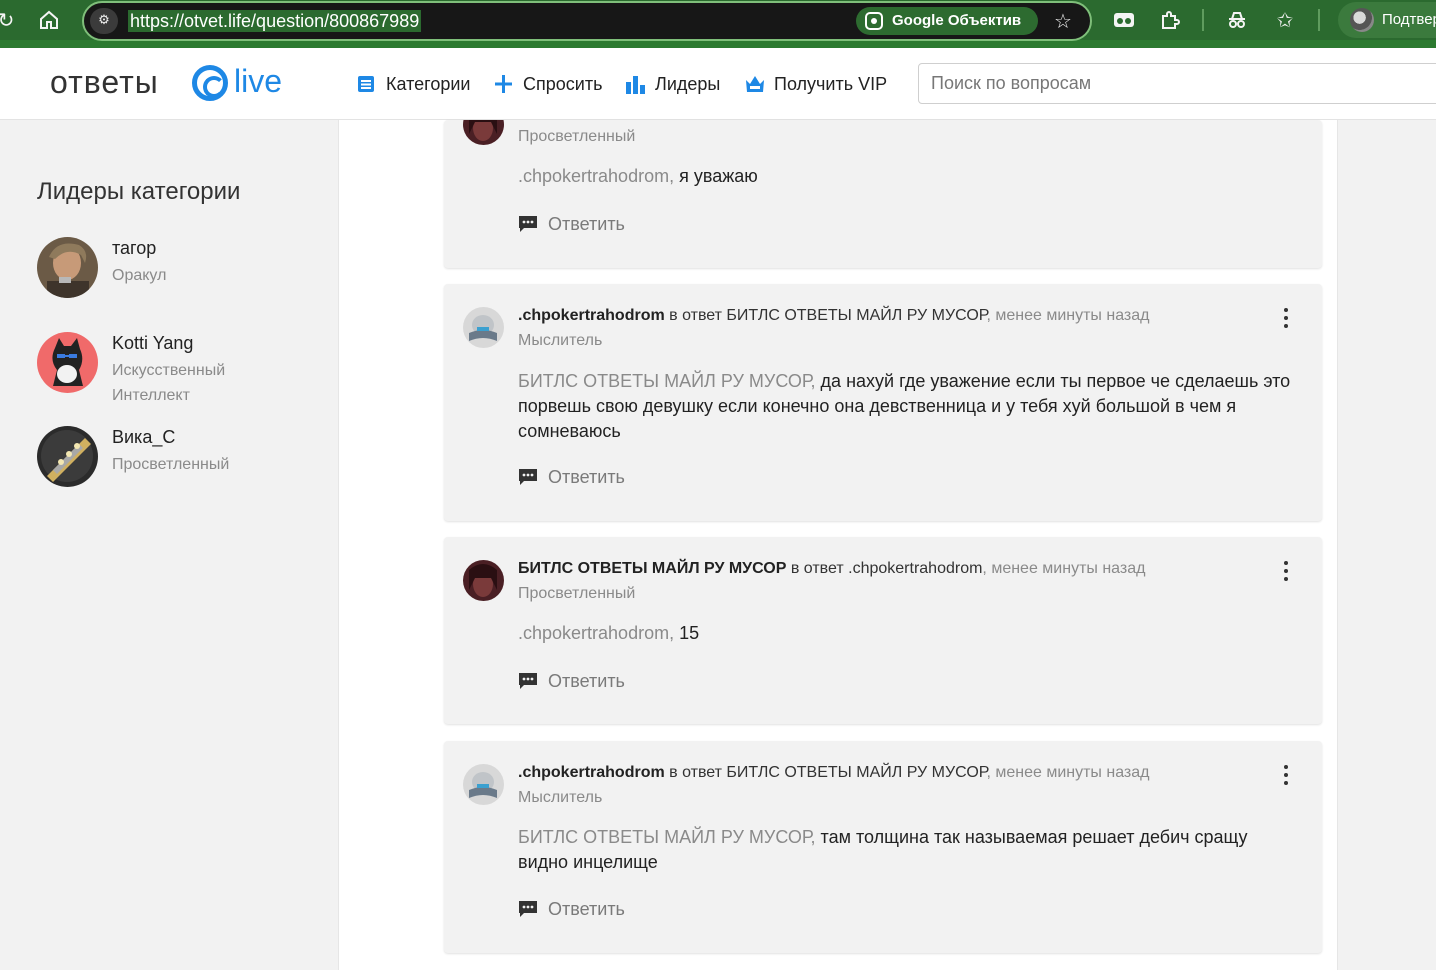 This screenshot has width=1436, height=970. What do you see at coordinates (884, 568) in the screenshot?
I see `comment-reply-to: в ответ .chpokertrahodrom` at bounding box center [884, 568].